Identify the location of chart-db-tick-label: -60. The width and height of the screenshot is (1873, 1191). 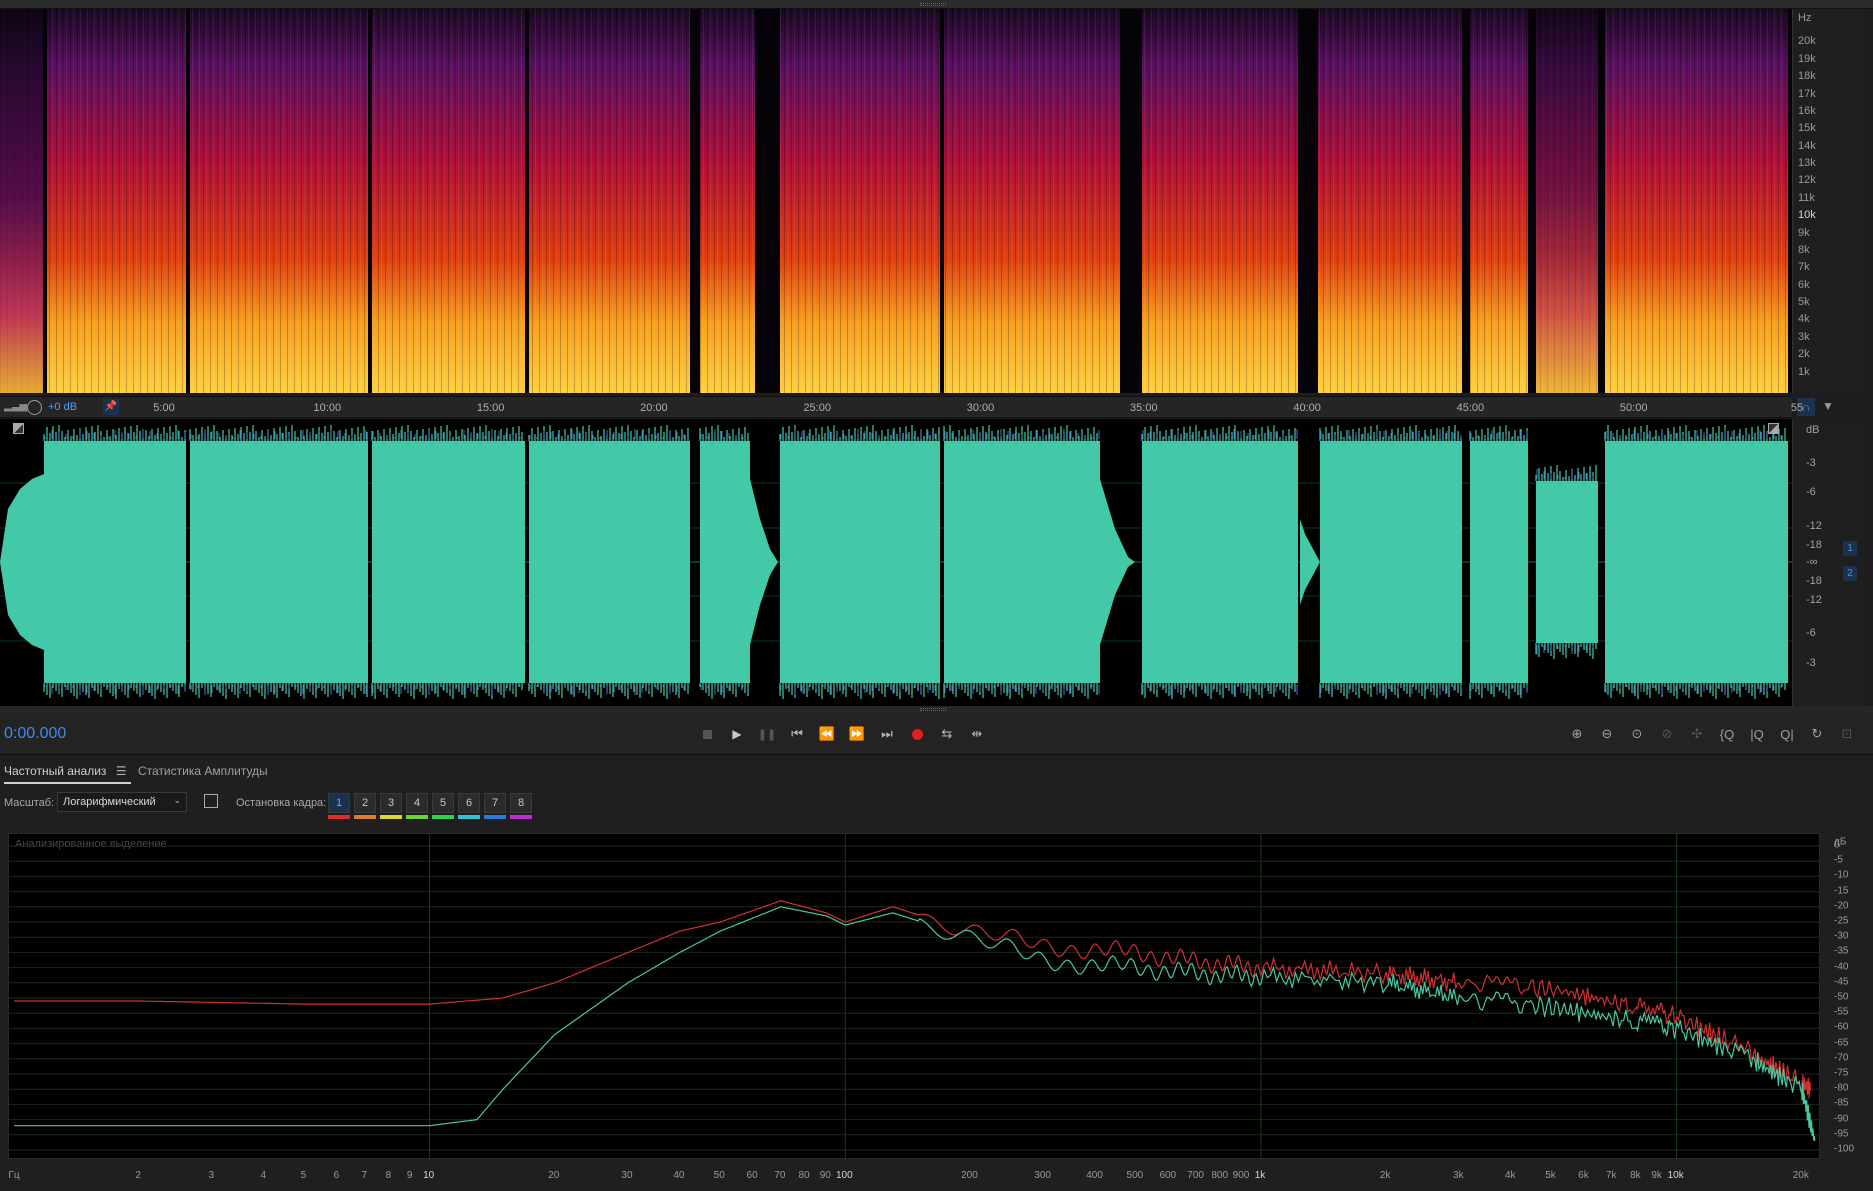
(1841, 1027).